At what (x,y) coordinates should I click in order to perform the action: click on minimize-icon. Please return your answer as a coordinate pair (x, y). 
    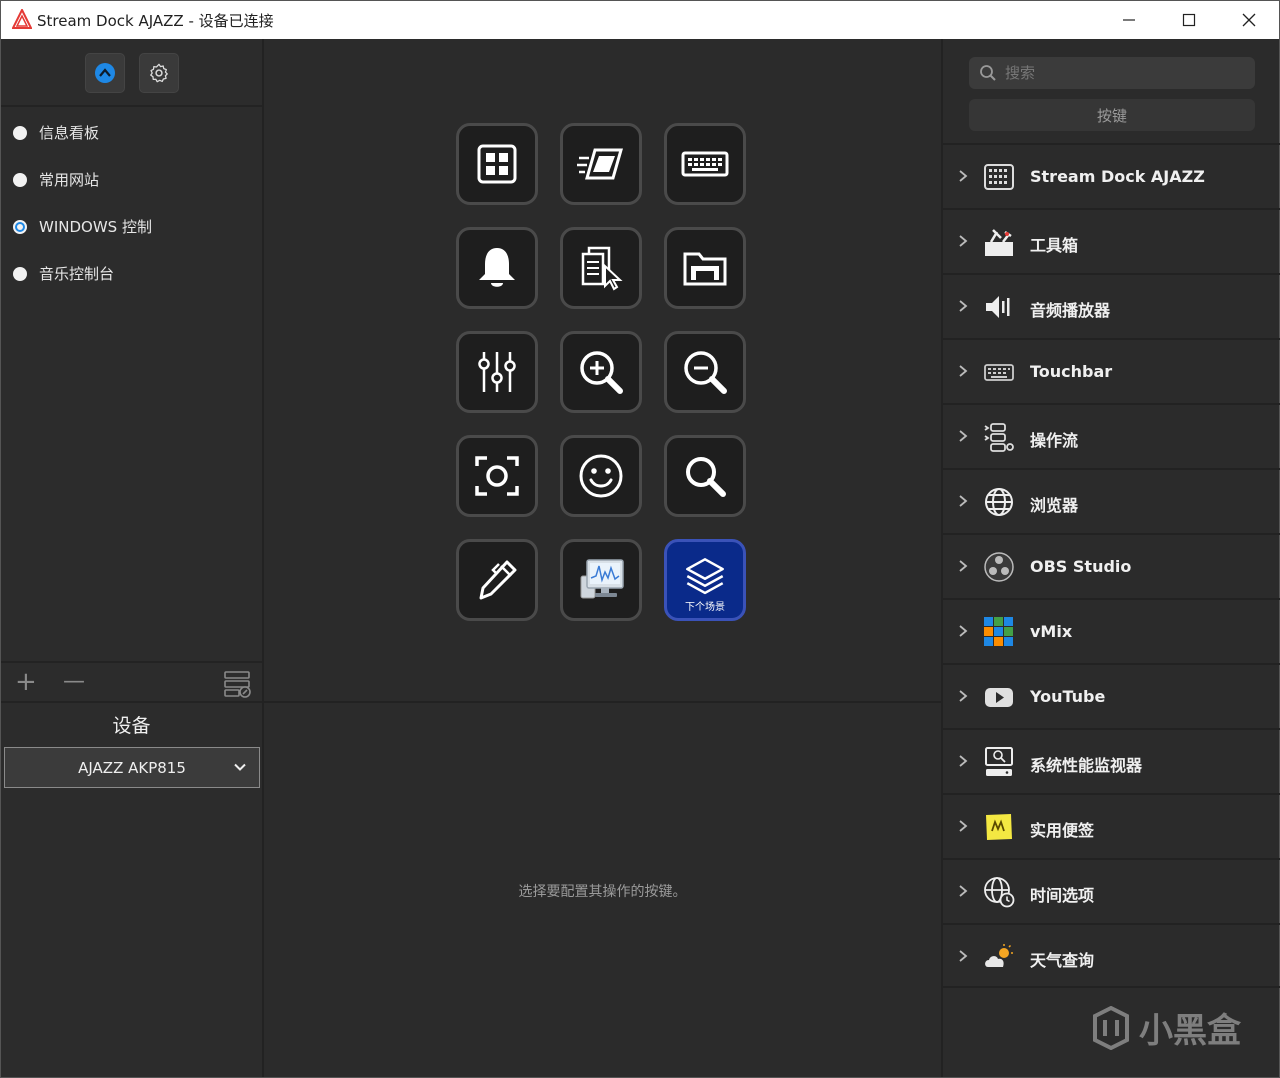
    Looking at the image, I should click on (1129, 20).